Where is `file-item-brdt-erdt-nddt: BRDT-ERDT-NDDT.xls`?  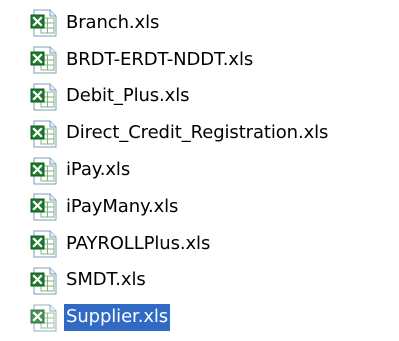
file-item-brdt-erdt-nddt: BRDT-ERDT-NDDT.xls is located at coordinates (180, 60).